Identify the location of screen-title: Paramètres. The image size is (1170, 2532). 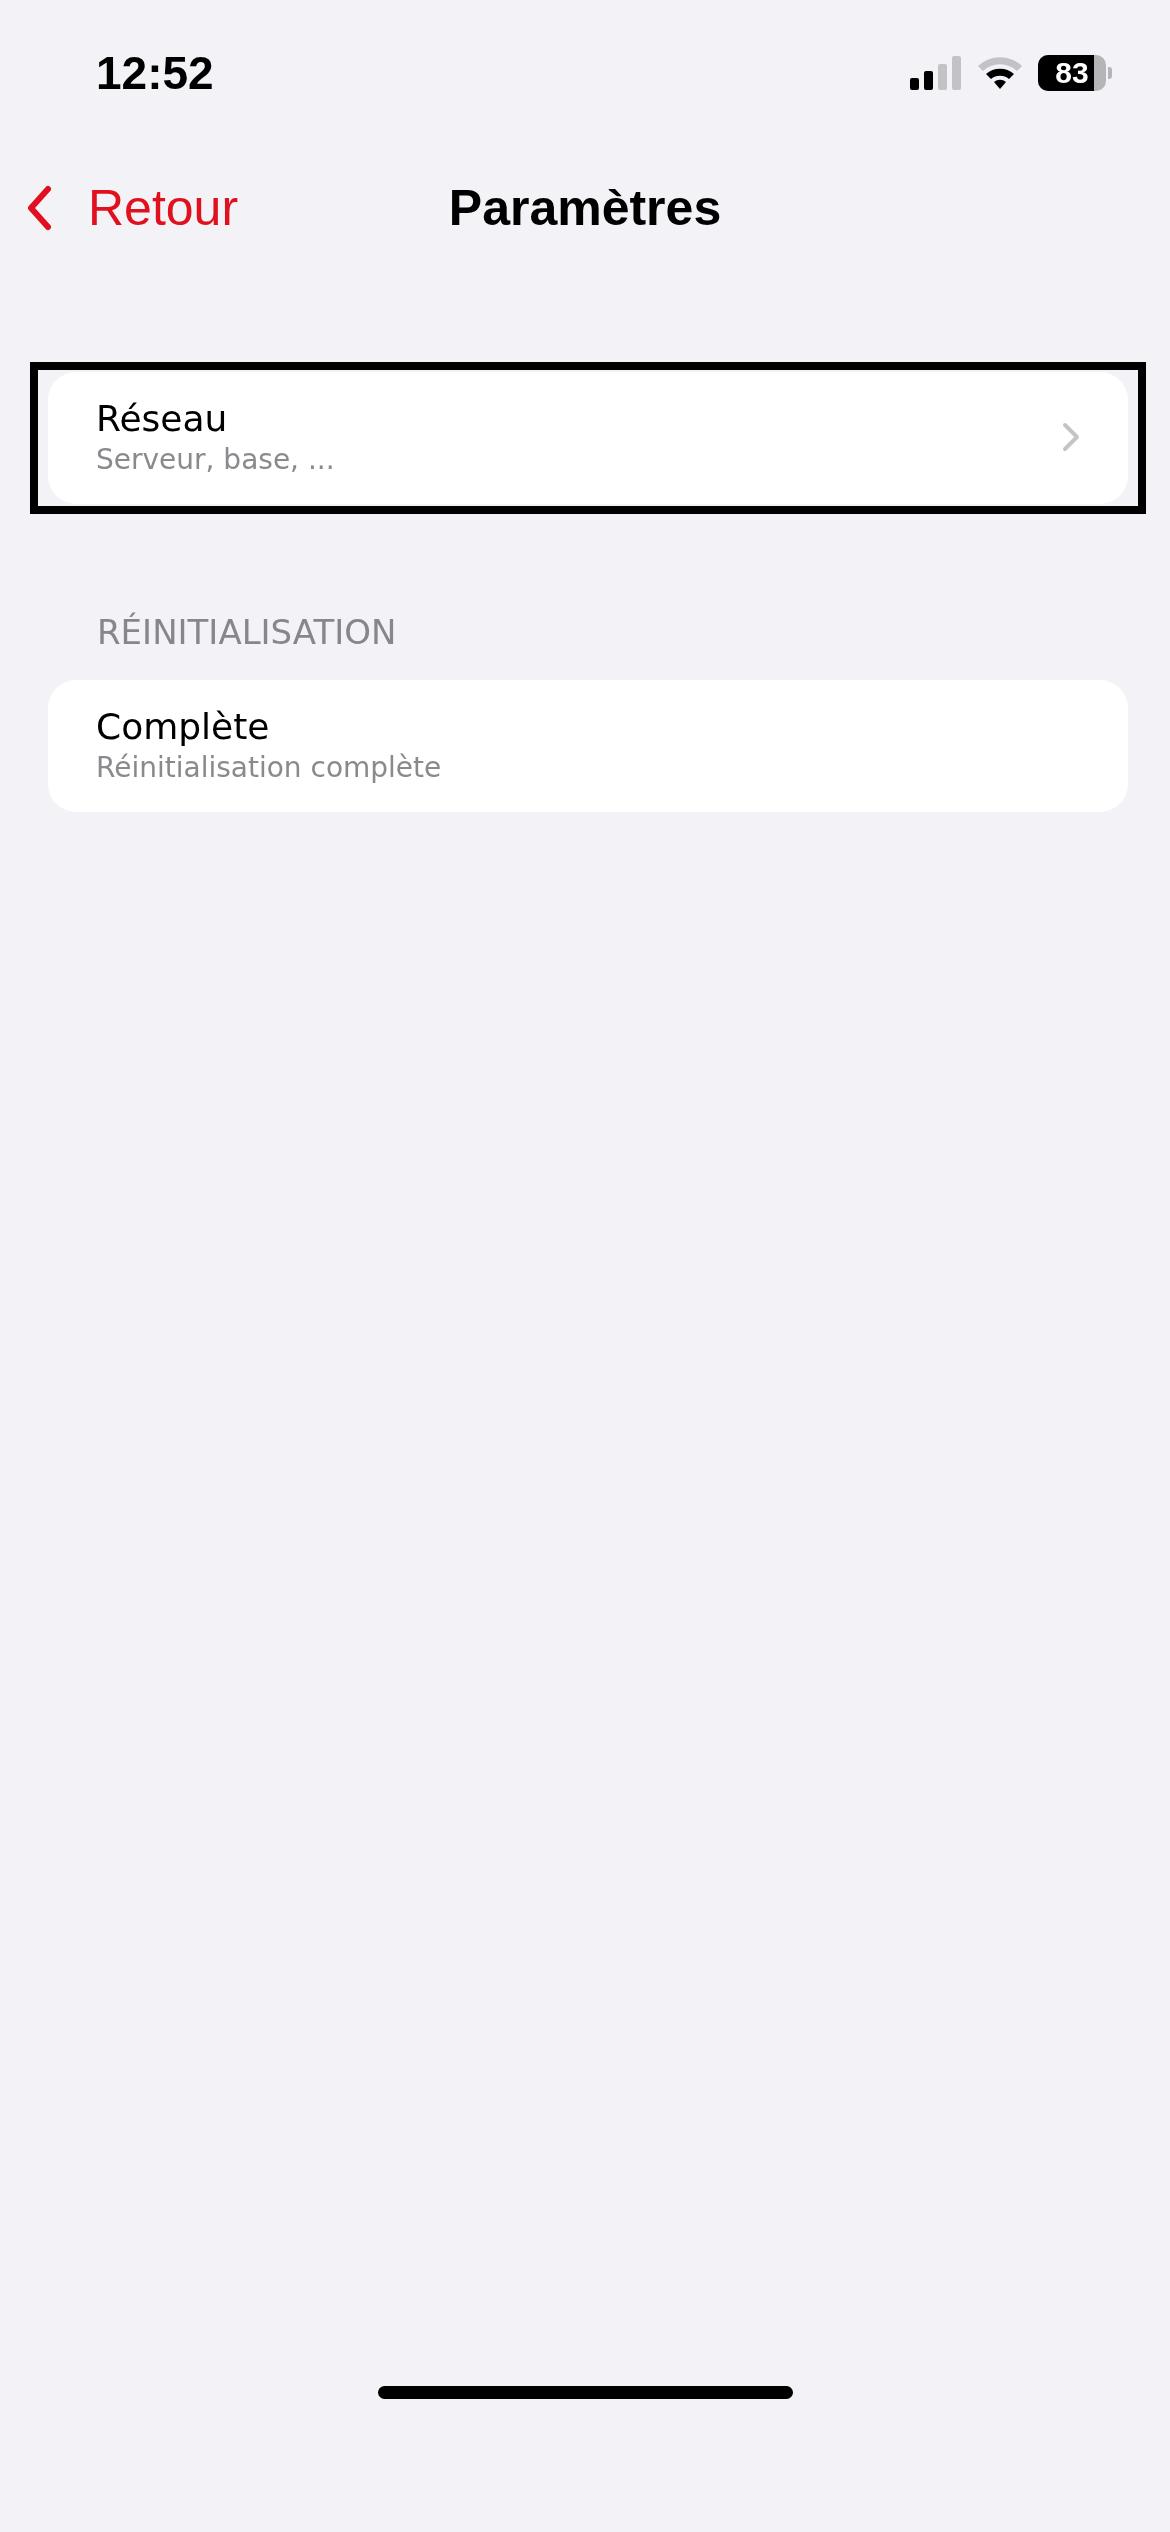
(585, 207).